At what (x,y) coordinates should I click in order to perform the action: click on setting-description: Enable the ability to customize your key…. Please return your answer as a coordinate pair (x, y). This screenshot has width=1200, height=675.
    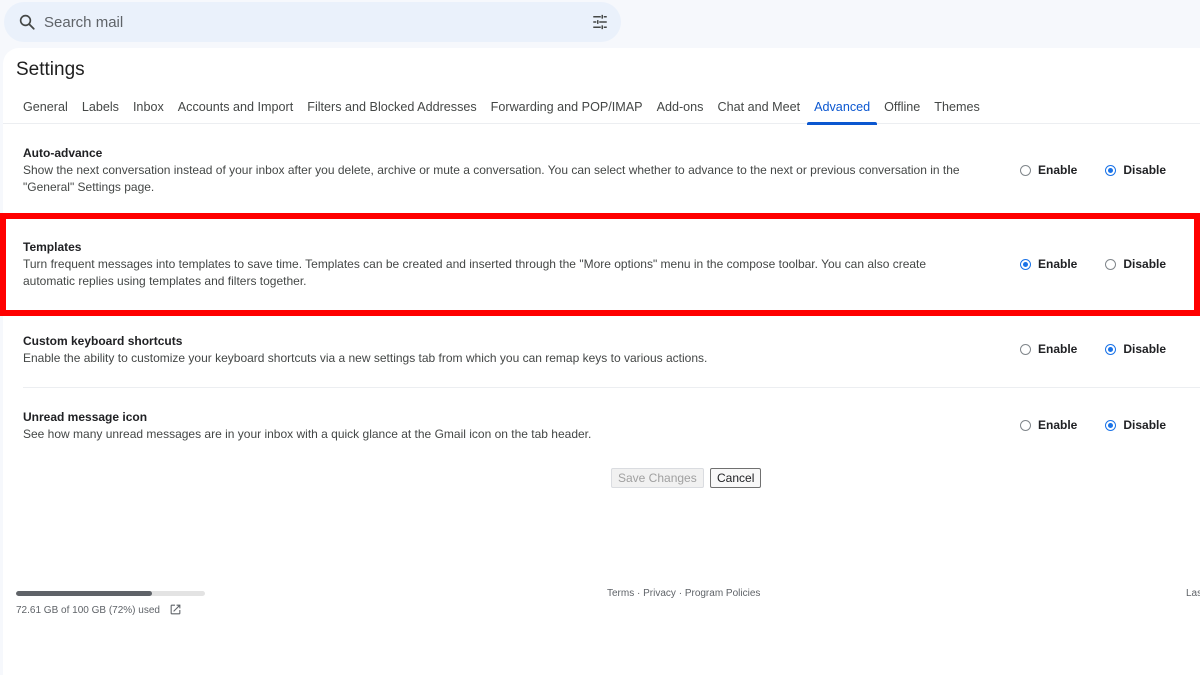
    Looking at the image, I should click on (365, 358).